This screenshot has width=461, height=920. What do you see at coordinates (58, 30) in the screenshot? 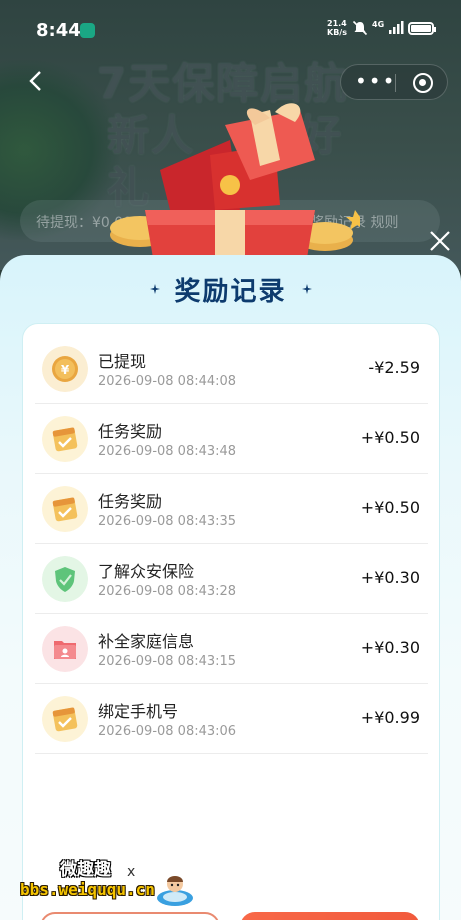
I see `status-time: 8:44` at bounding box center [58, 30].